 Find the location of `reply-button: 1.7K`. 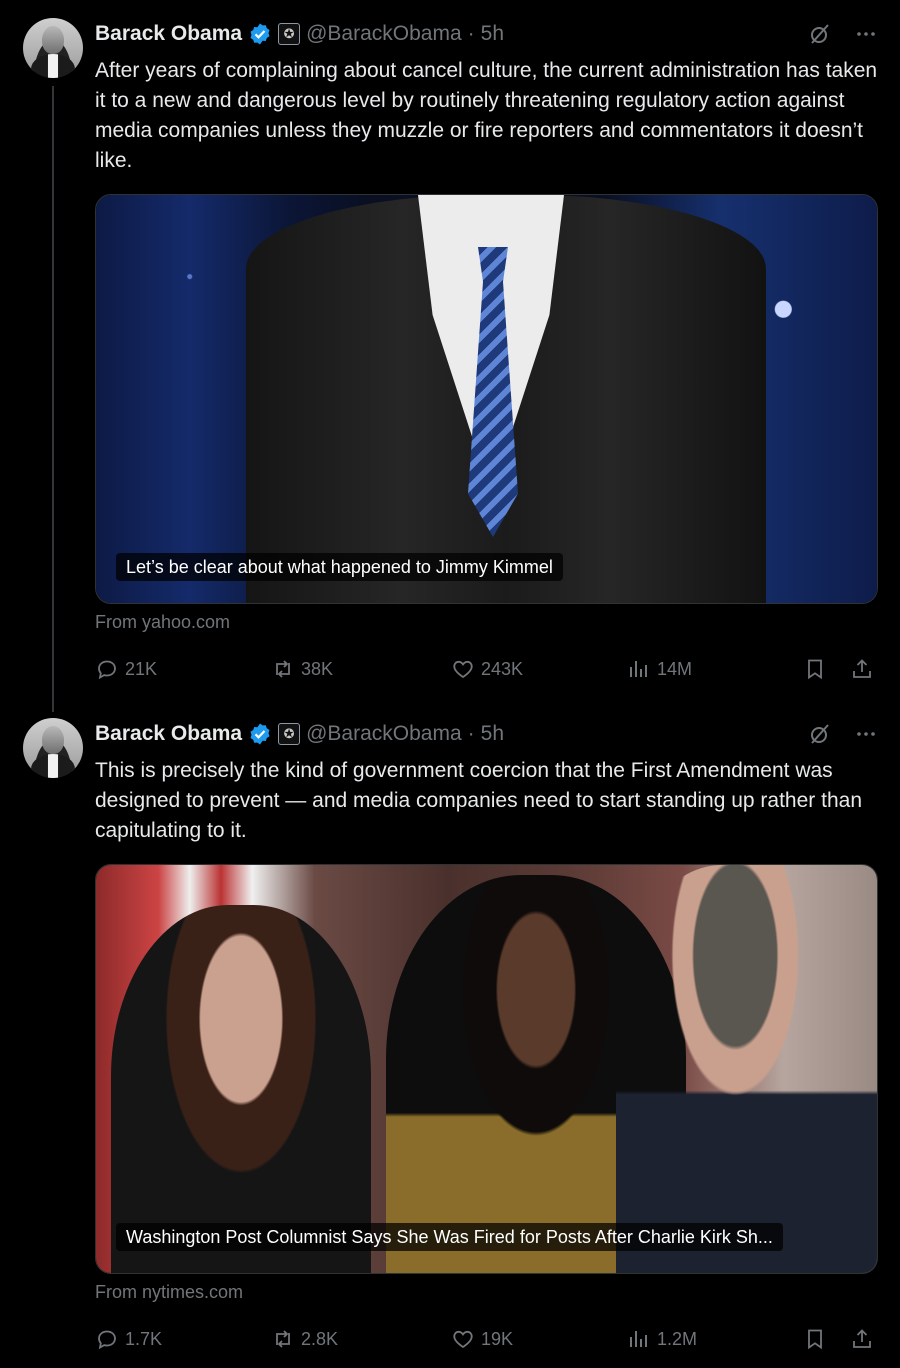

reply-button: 1.7K is located at coordinates (128, 1339).